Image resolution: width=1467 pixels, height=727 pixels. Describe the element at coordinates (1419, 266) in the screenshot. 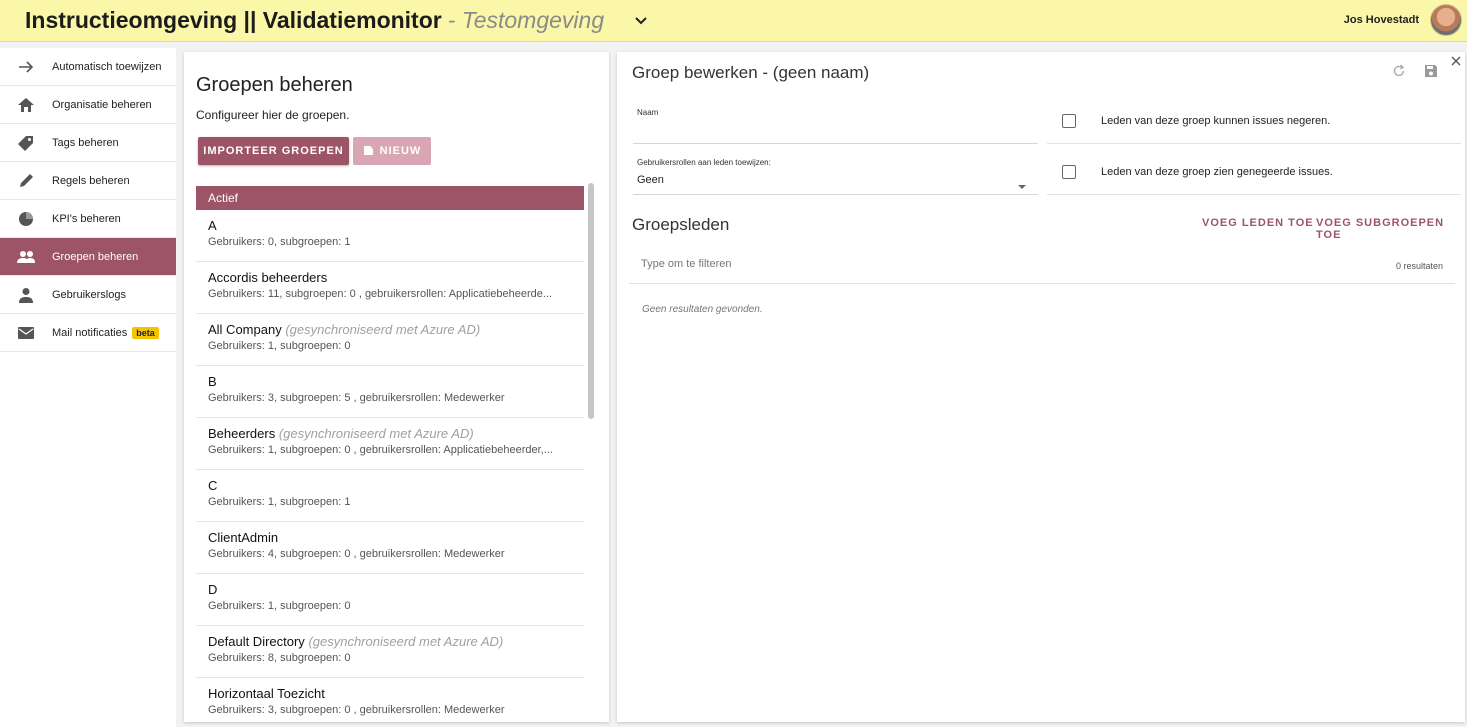

I see `result-count: 0 resultaten` at that location.